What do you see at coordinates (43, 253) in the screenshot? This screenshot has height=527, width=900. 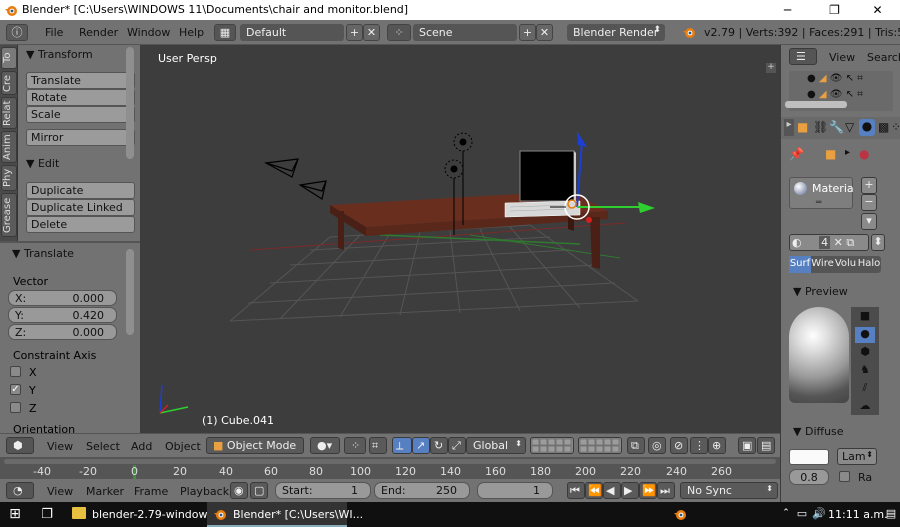 I see `translate-panel-header: ▼ Translate` at bounding box center [43, 253].